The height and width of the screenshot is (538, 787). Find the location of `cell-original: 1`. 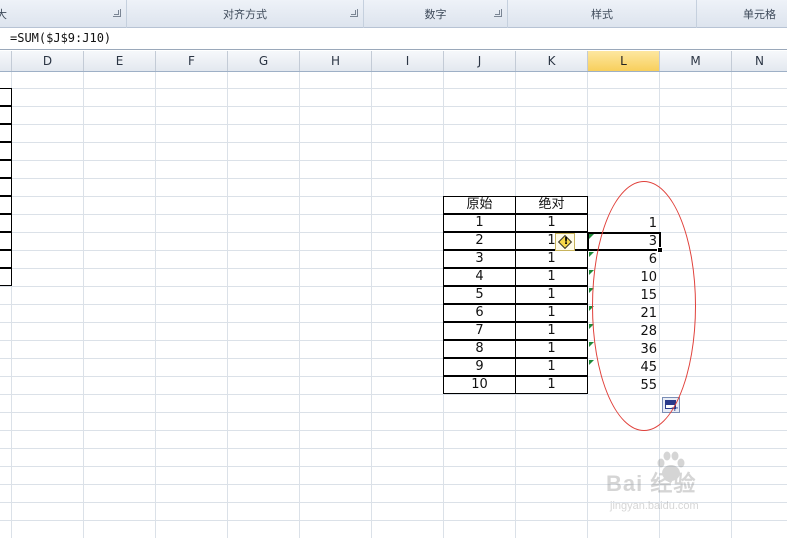

cell-original: 1 is located at coordinates (479, 223).